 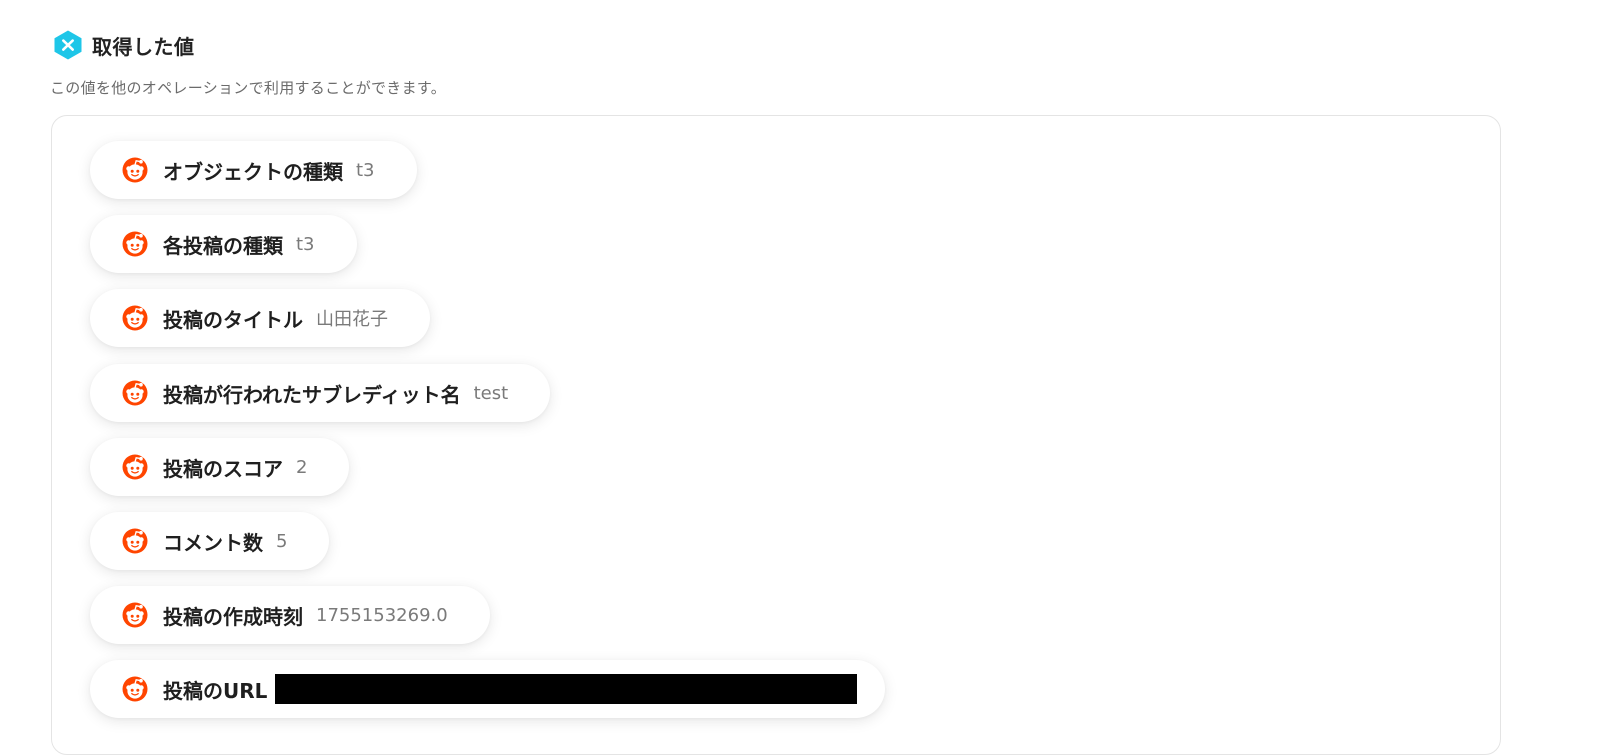 What do you see at coordinates (233, 616) in the screenshot?
I see `value-chip-label: 投稿の作成時刻` at bounding box center [233, 616].